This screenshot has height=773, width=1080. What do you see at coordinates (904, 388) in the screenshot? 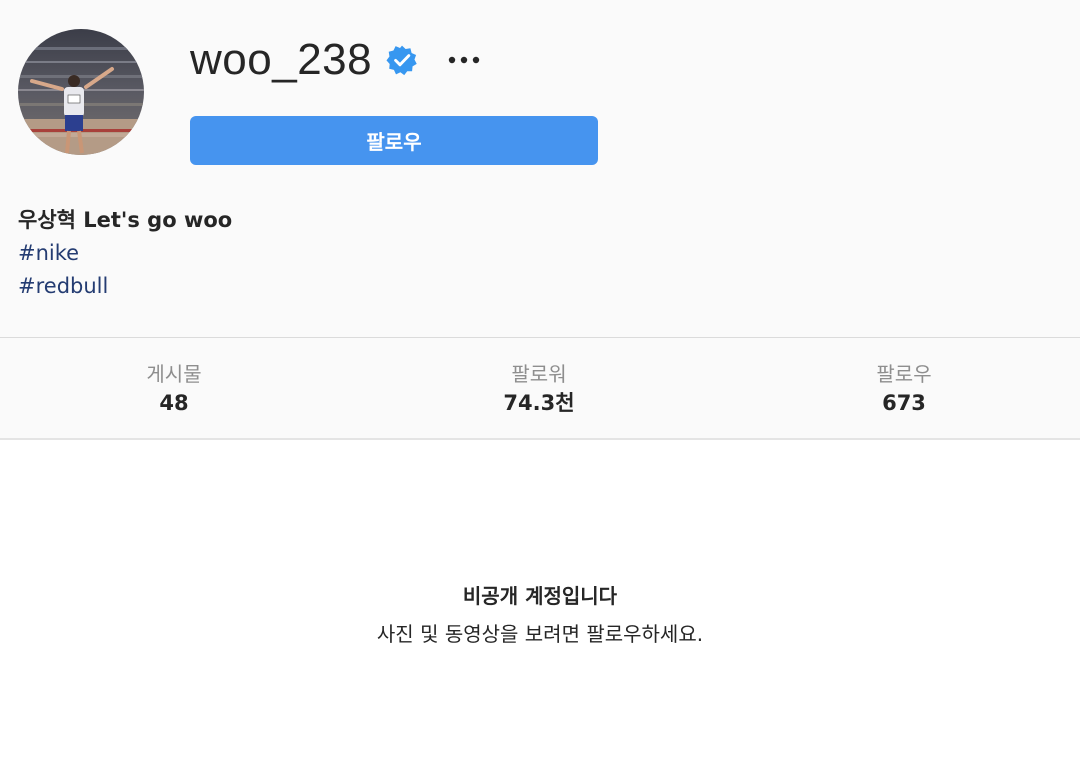
I see `stat-following: 팔로우 673` at bounding box center [904, 388].